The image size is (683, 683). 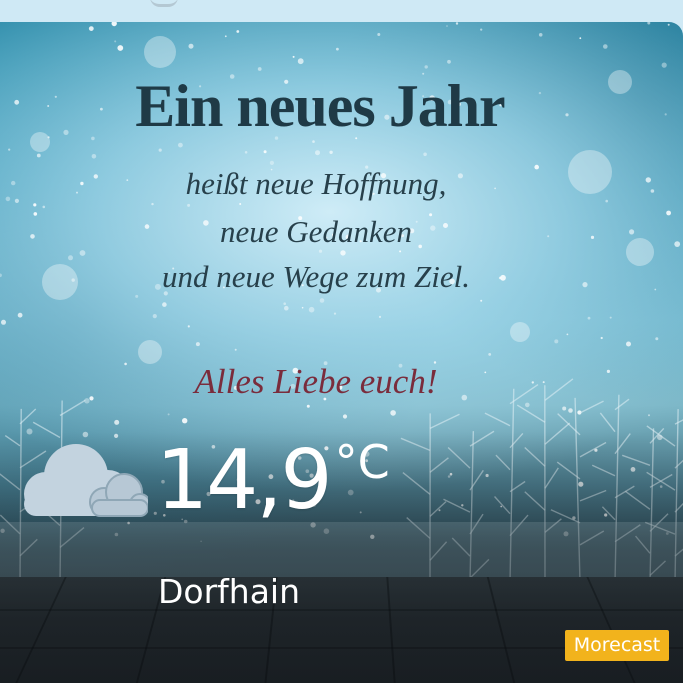 What do you see at coordinates (244, 480) in the screenshot?
I see `temperature-value: 14,9` at bounding box center [244, 480].